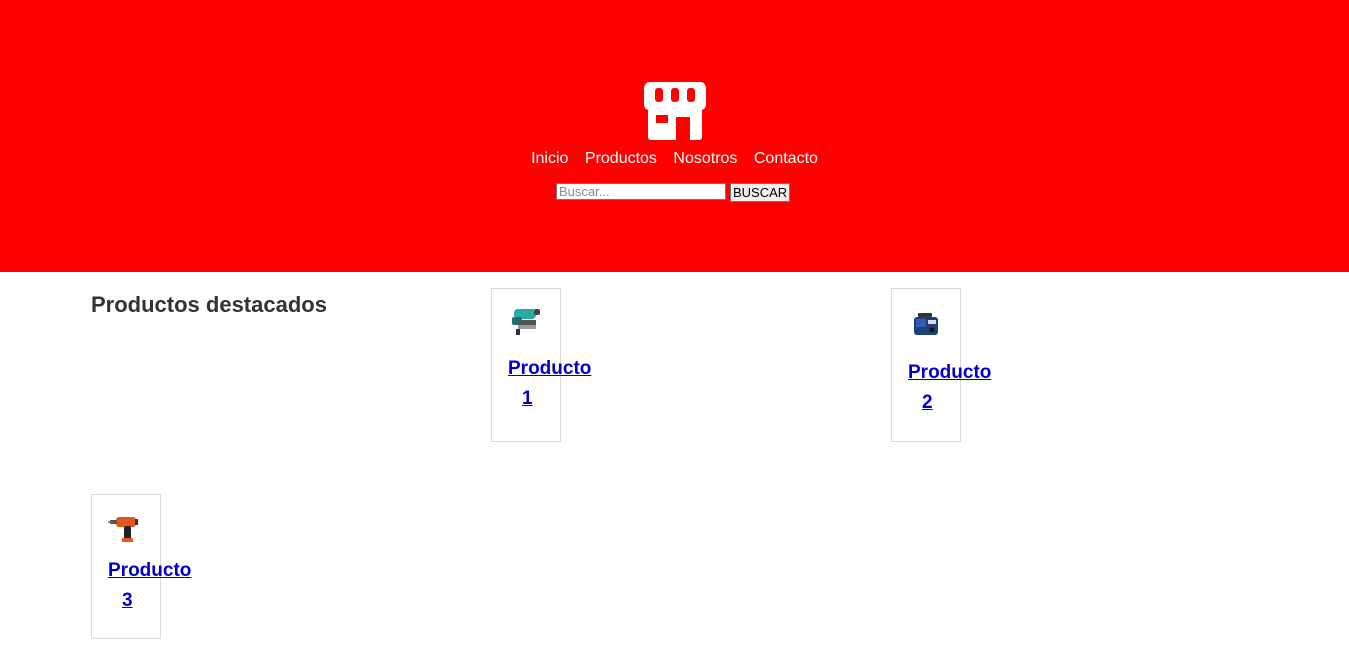 The image size is (1349, 649). What do you see at coordinates (553, 384) in the screenshot?
I see `product-link: Producto 1` at bounding box center [553, 384].